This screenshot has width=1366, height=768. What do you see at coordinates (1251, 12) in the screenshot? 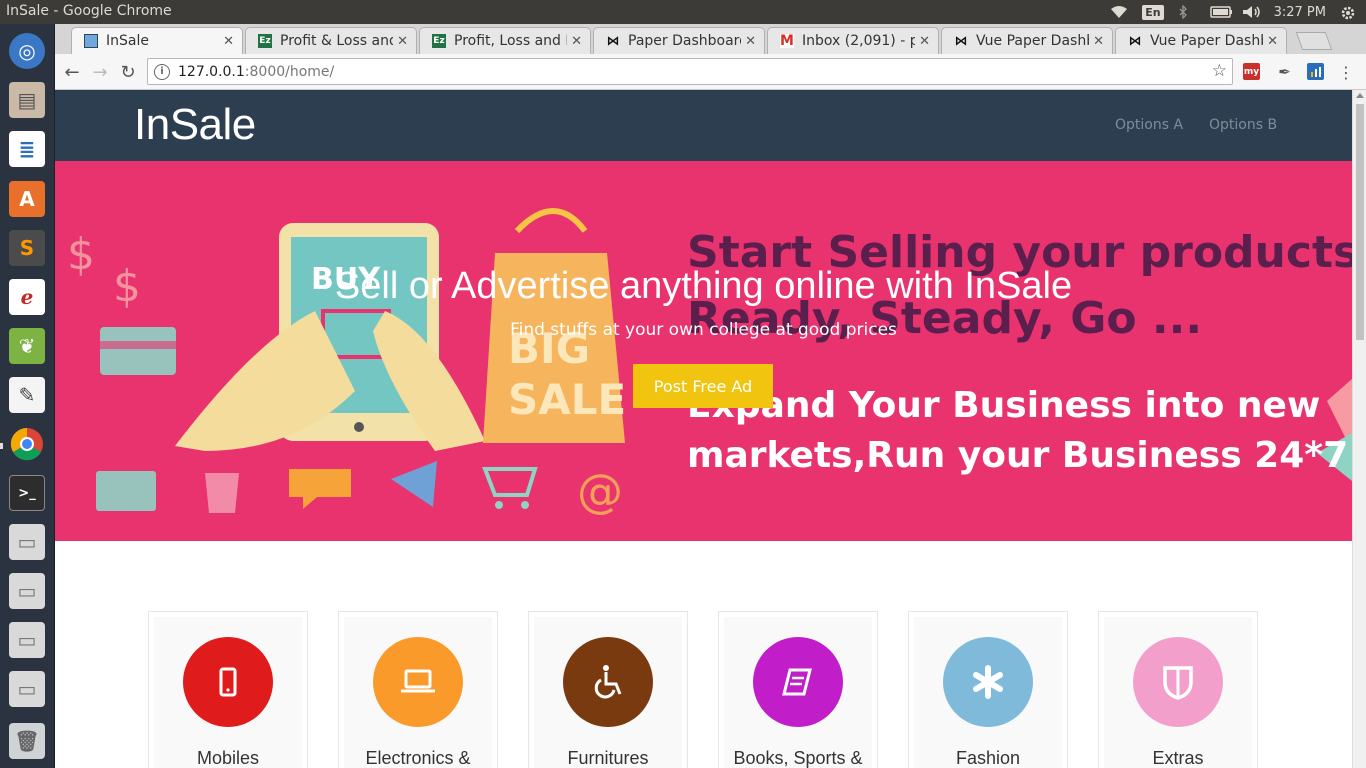
I see `volume-icon` at bounding box center [1251, 12].